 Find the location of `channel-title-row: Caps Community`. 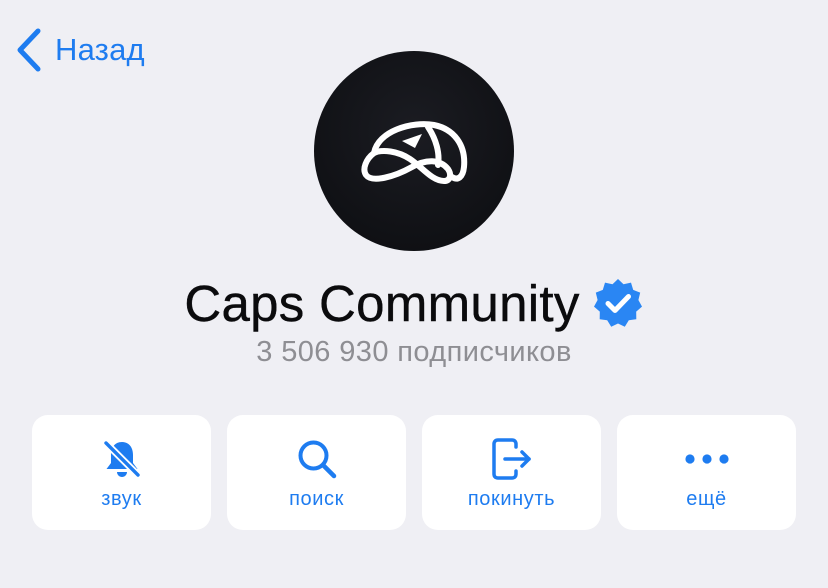

channel-title-row: Caps Community is located at coordinates (414, 303).